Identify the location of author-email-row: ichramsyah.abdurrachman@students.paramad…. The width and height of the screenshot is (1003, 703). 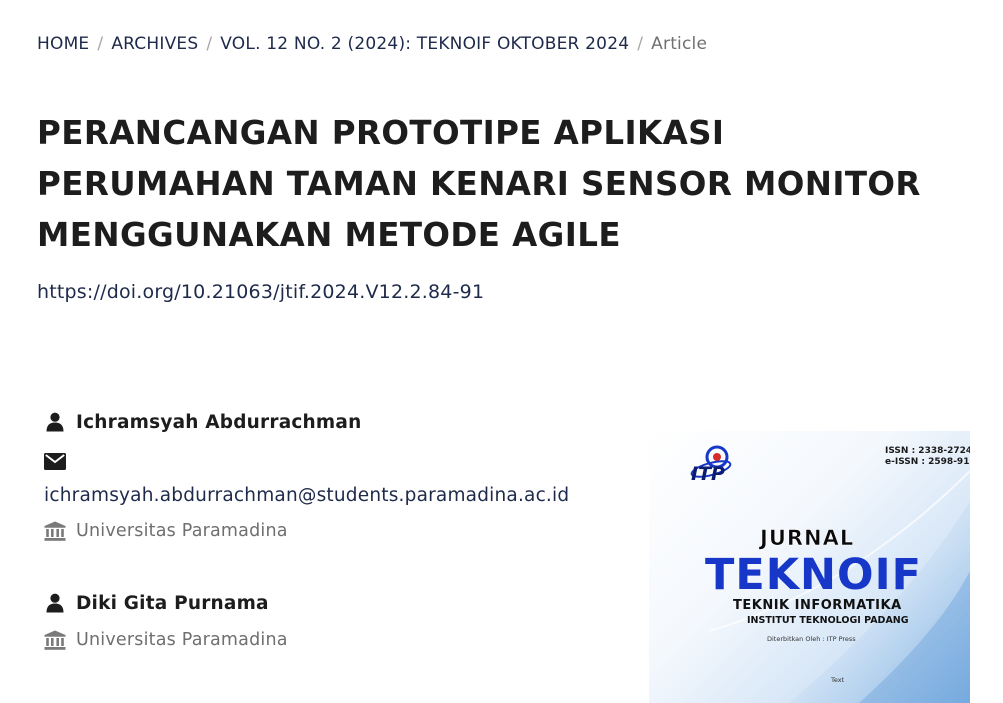
(306, 495).